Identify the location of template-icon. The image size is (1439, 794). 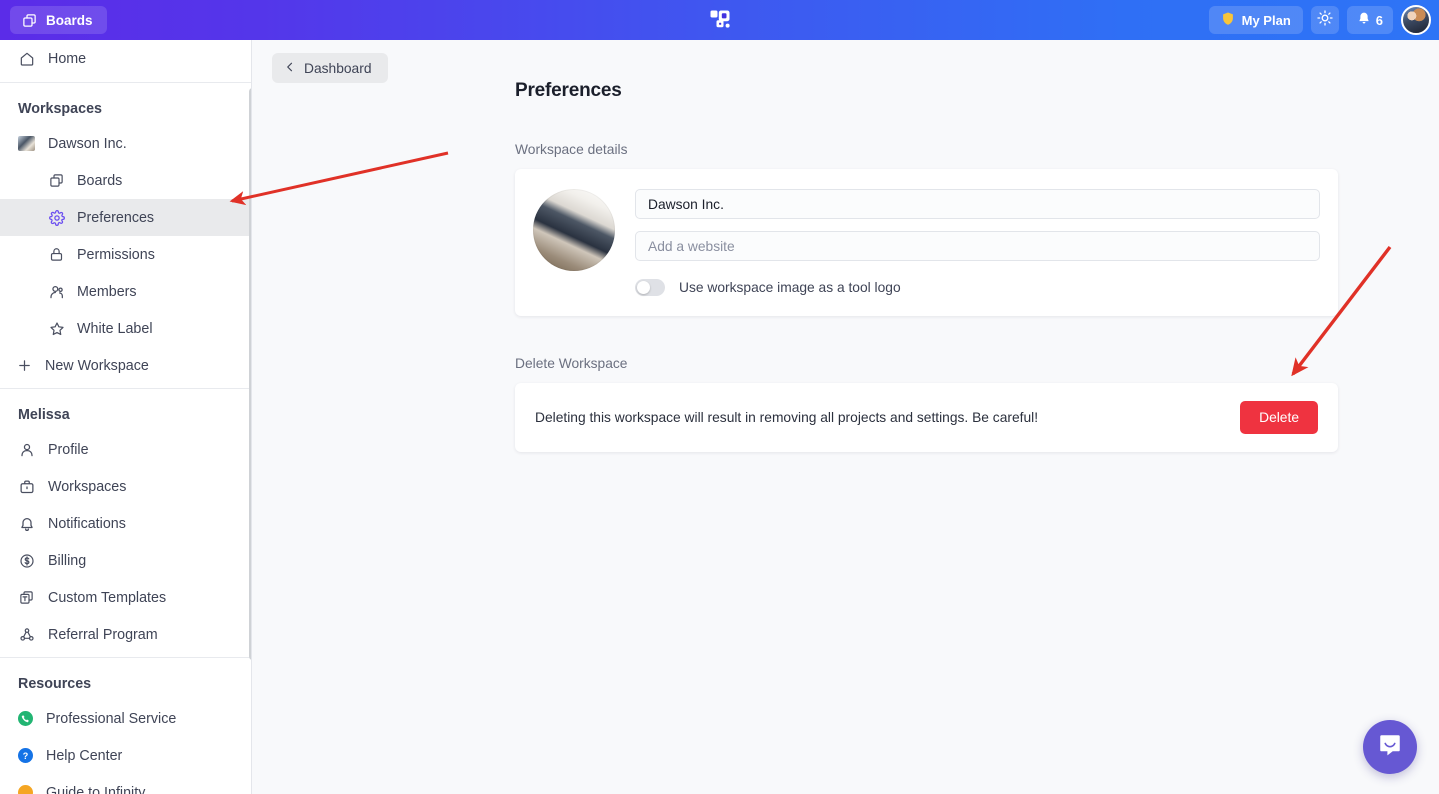
(26, 597).